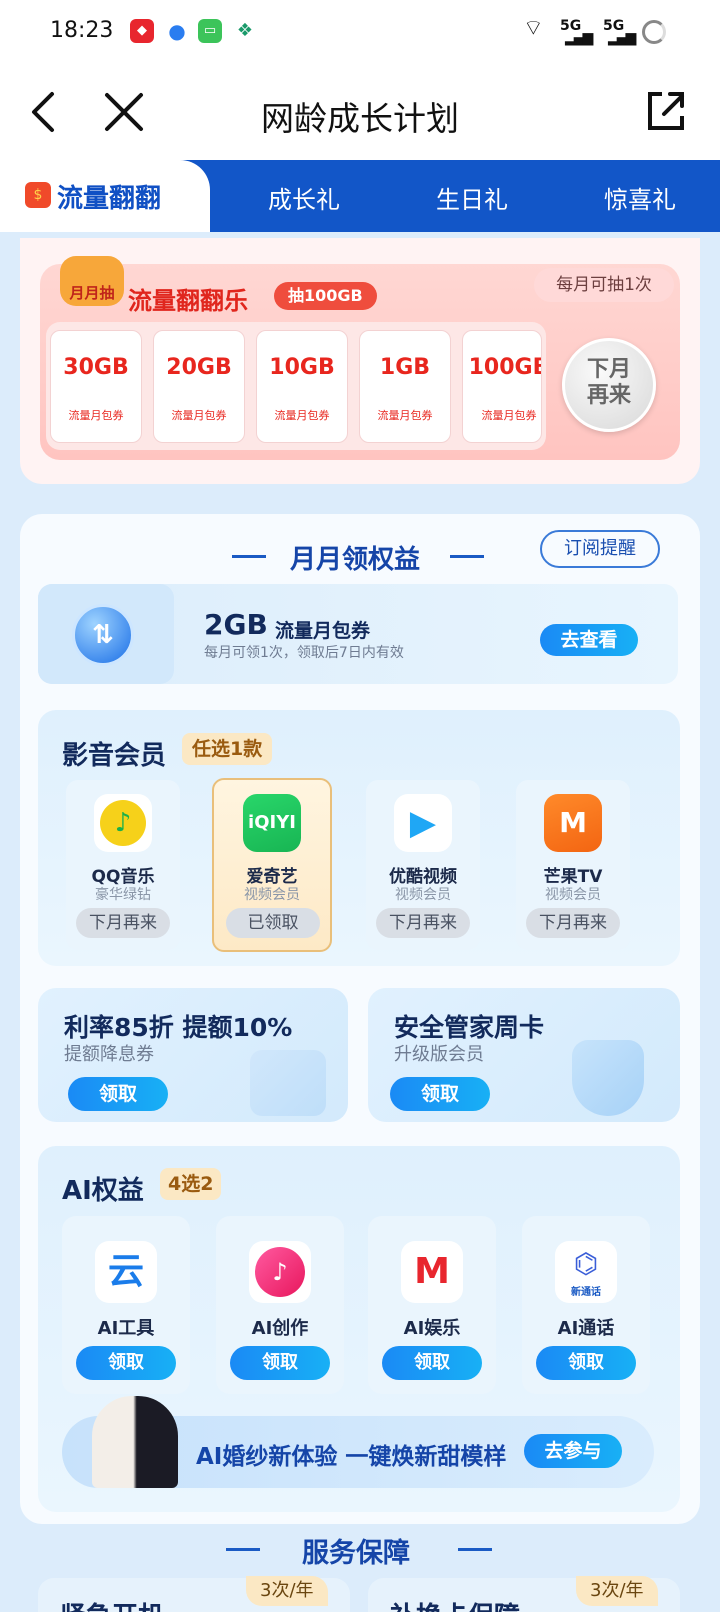 This screenshot has width=720, height=1612. What do you see at coordinates (82, 30) in the screenshot?
I see `status-time: 18:23` at bounding box center [82, 30].